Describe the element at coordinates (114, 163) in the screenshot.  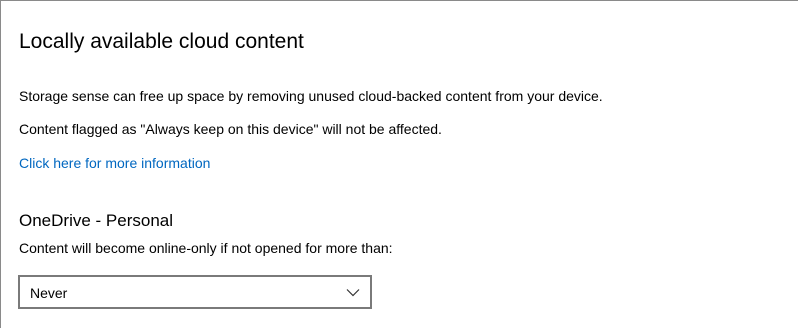
I see `more-information-link: Click here for more information` at that location.